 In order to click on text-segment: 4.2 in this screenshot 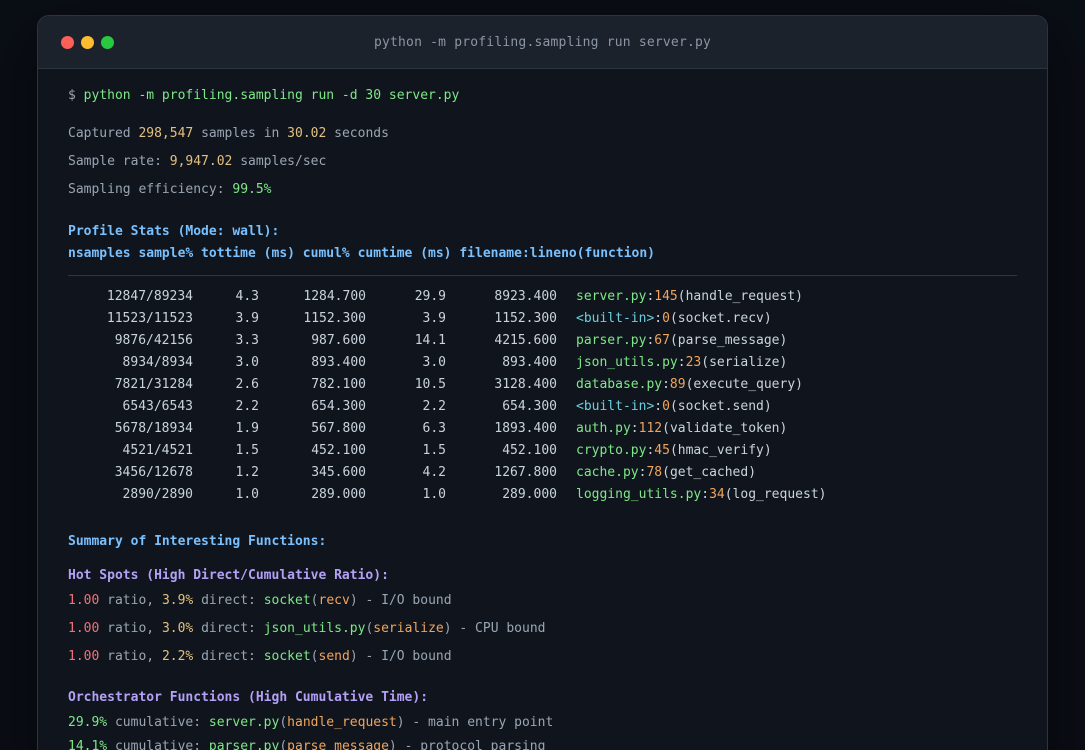, I will do `click(434, 472)`.